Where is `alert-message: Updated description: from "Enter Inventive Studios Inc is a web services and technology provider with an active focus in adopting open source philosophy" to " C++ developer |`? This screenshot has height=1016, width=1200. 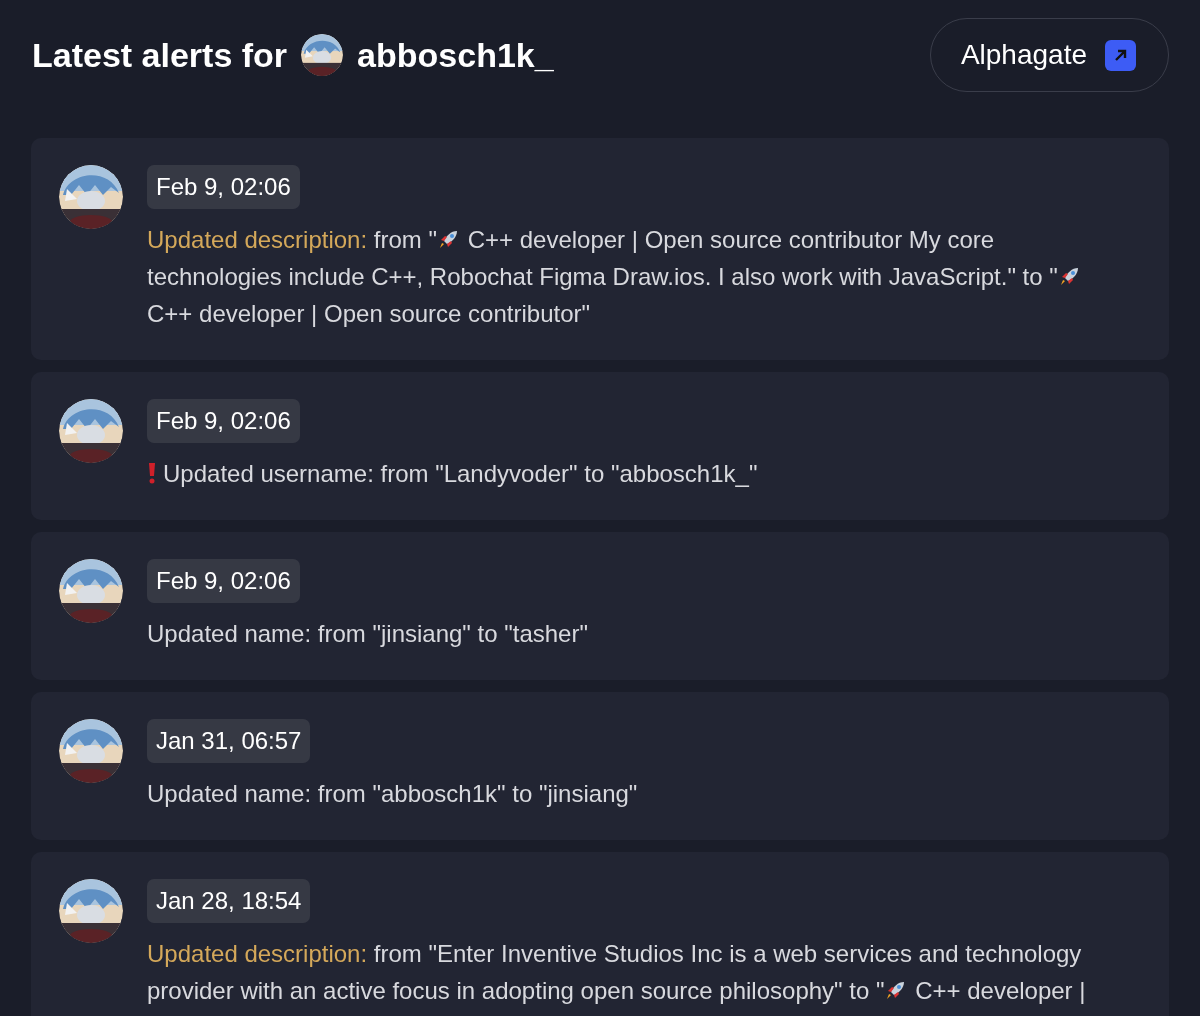
alert-message: Updated description: from "Enter Inventive Studios Inc is a web services and technology provider with an active focus in adopting open source philosophy" to " C++ developer | is located at coordinates (617, 972).